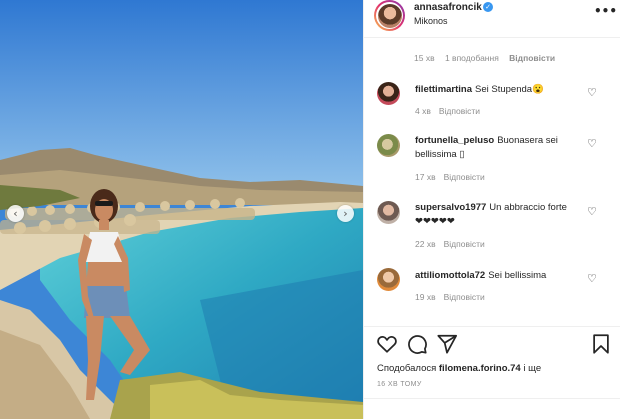 The width and height of the screenshot is (620, 419). What do you see at coordinates (532, 58) in the screenshot?
I see `caption-reply-button: Відповісти` at bounding box center [532, 58].